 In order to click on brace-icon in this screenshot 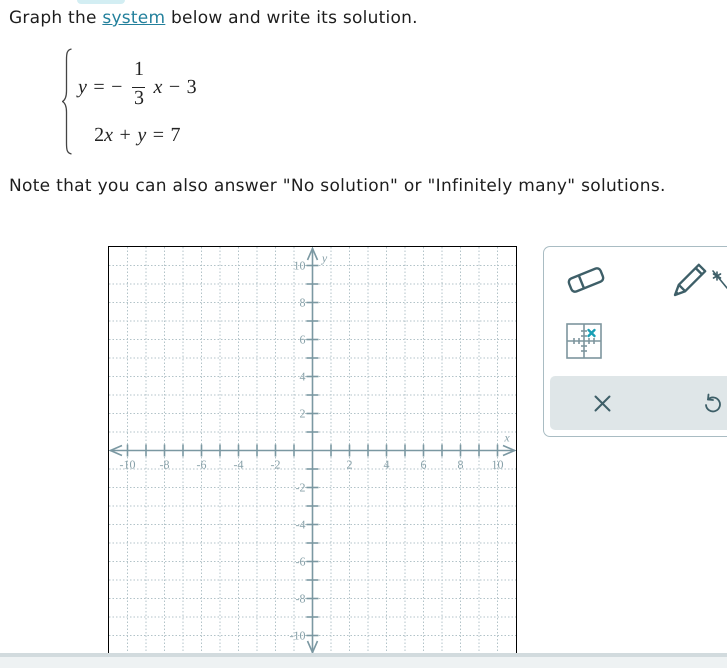, I will do `click(67, 101)`.